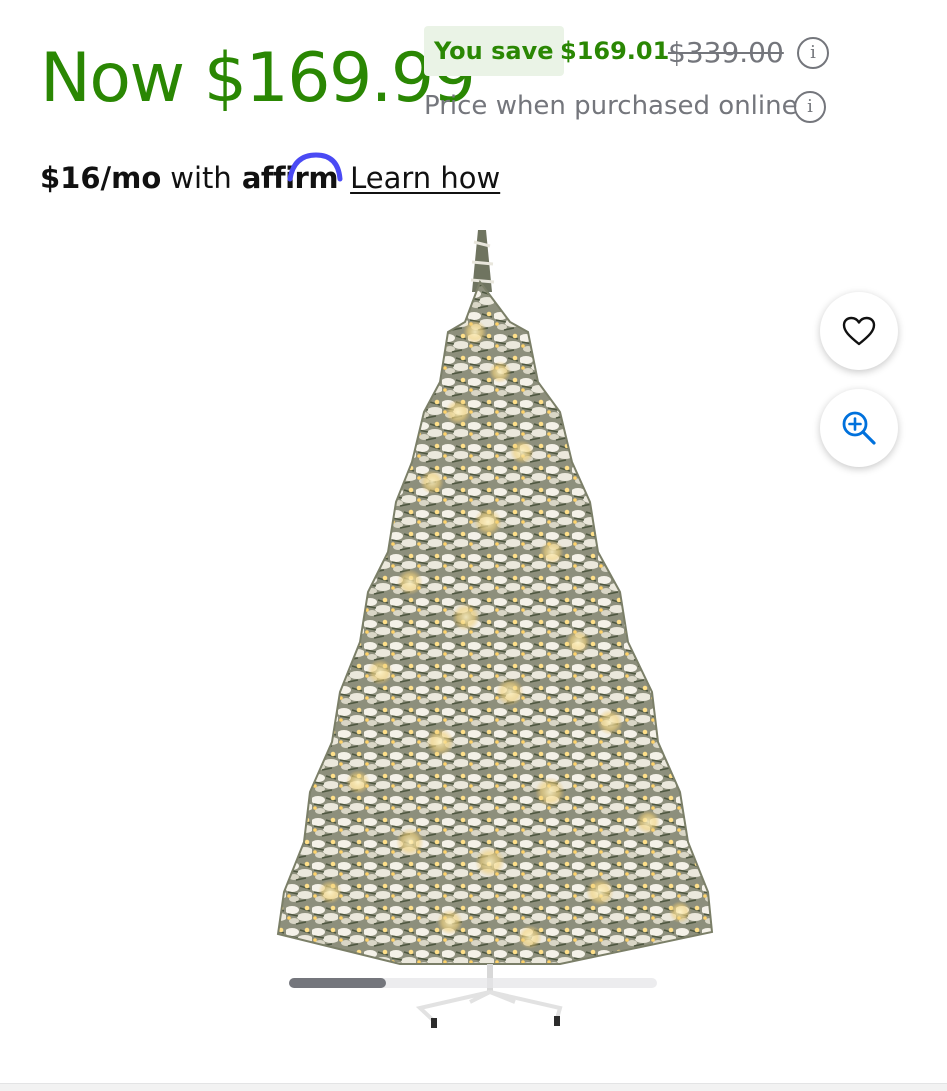  I want to click on affirm-logo: affirm, so click(292, 173).